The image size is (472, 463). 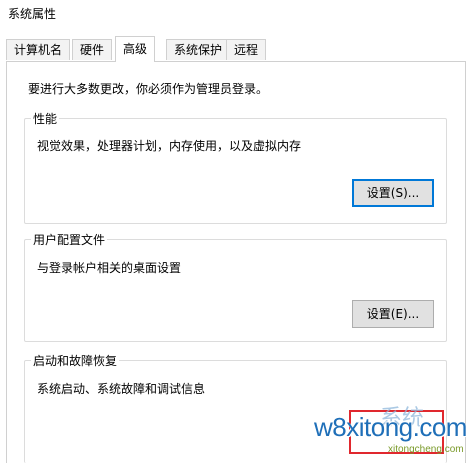 What do you see at coordinates (32, 14) in the screenshot?
I see `window-title: 系统属性` at bounding box center [32, 14].